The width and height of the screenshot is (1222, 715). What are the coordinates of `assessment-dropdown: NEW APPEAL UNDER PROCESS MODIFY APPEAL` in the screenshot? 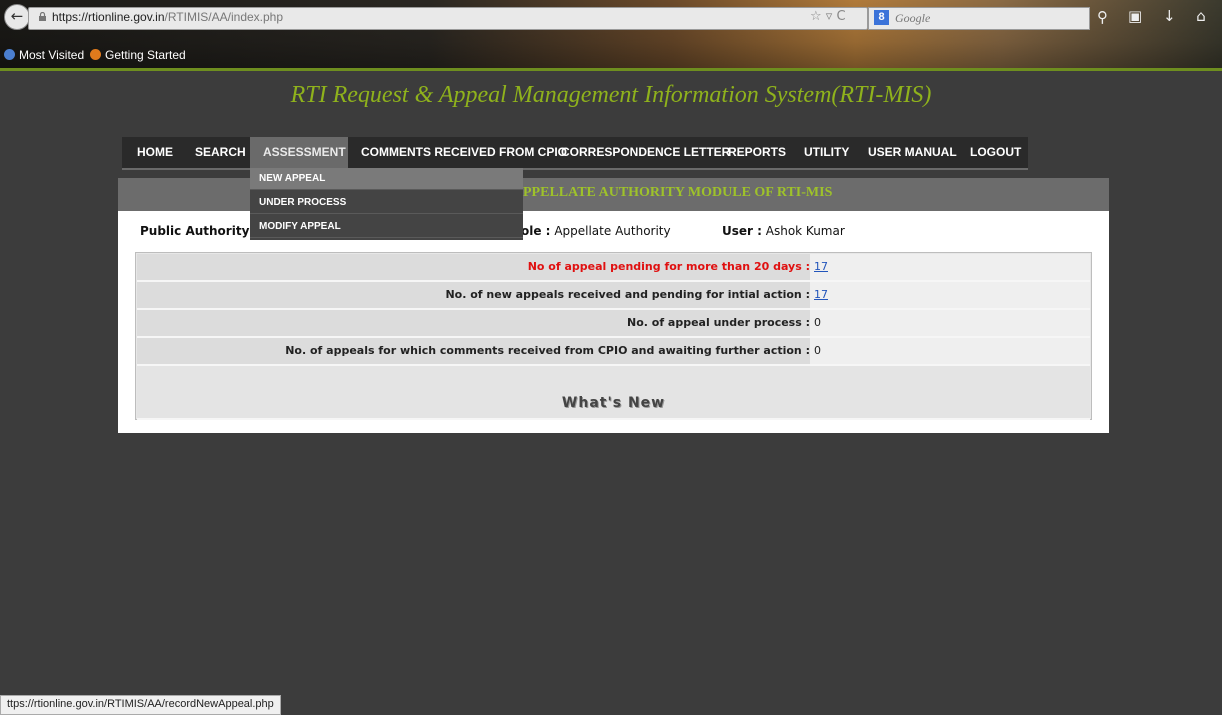 It's located at (386, 204).